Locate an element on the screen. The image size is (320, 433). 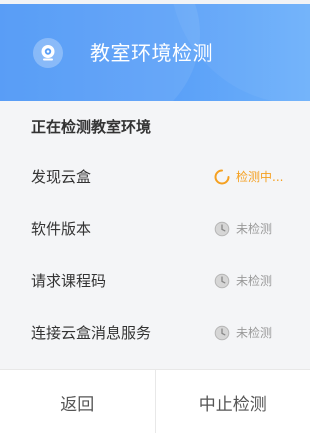
check-row-connect-message-service: 连接云盒消息服务 未检测 is located at coordinates (155, 333).